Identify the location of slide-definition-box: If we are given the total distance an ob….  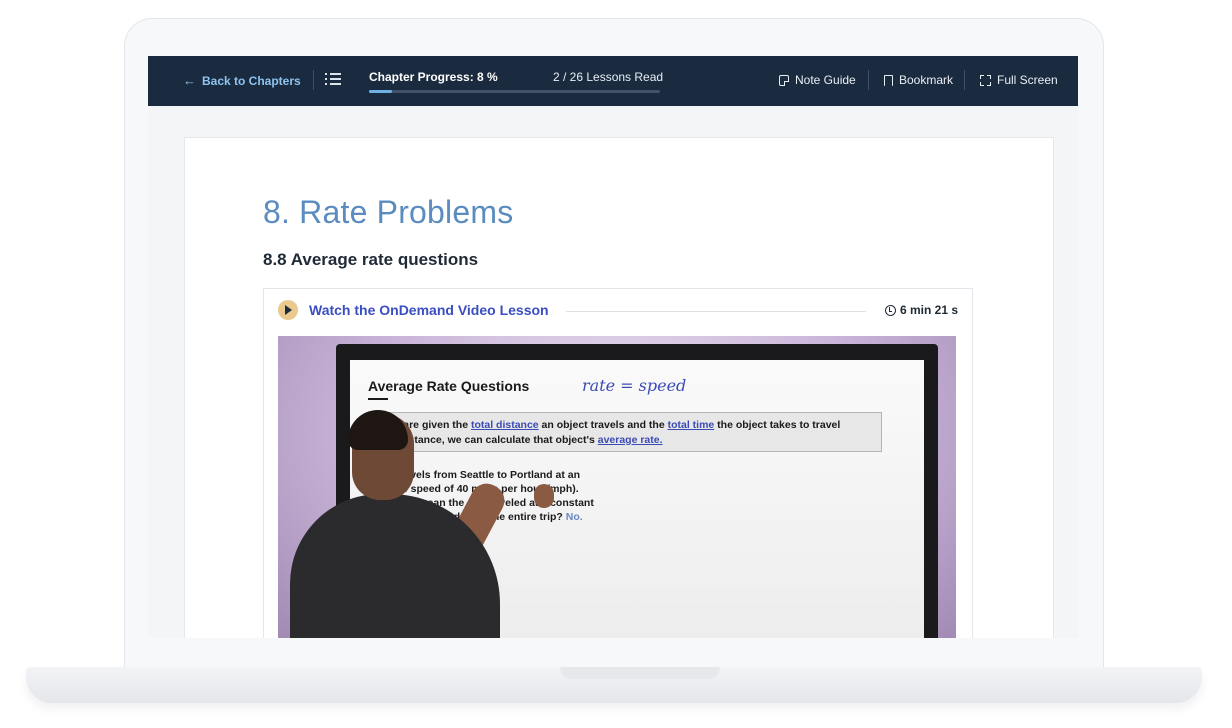
(625, 432).